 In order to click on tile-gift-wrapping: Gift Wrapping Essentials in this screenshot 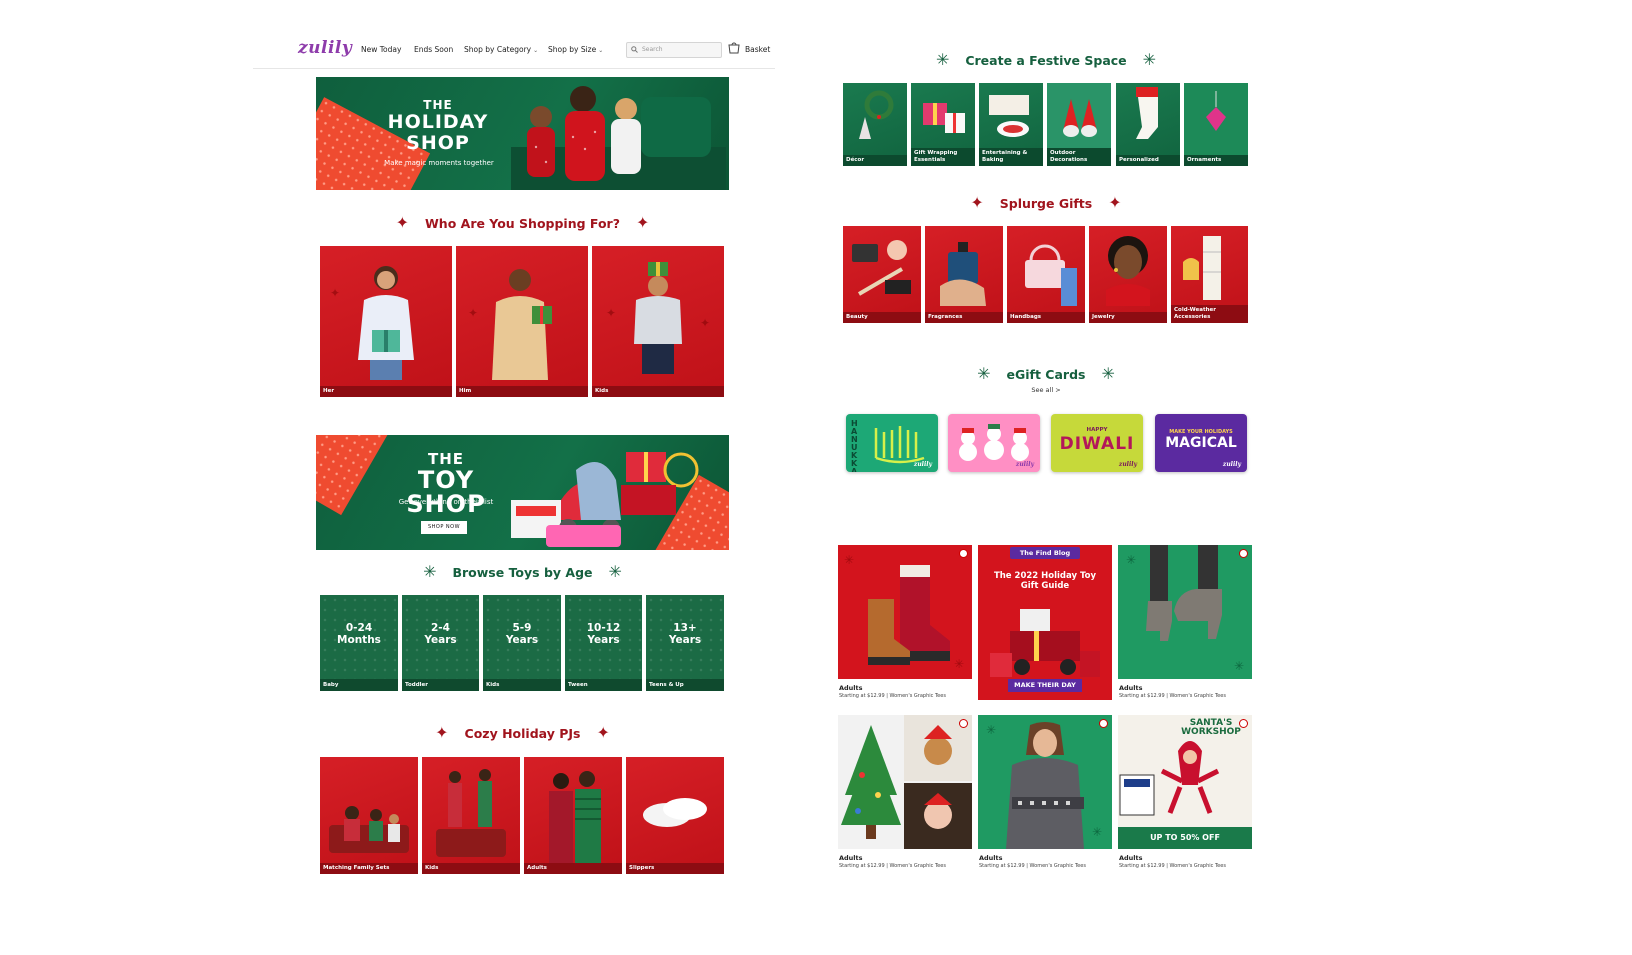, I will do `click(943, 124)`.